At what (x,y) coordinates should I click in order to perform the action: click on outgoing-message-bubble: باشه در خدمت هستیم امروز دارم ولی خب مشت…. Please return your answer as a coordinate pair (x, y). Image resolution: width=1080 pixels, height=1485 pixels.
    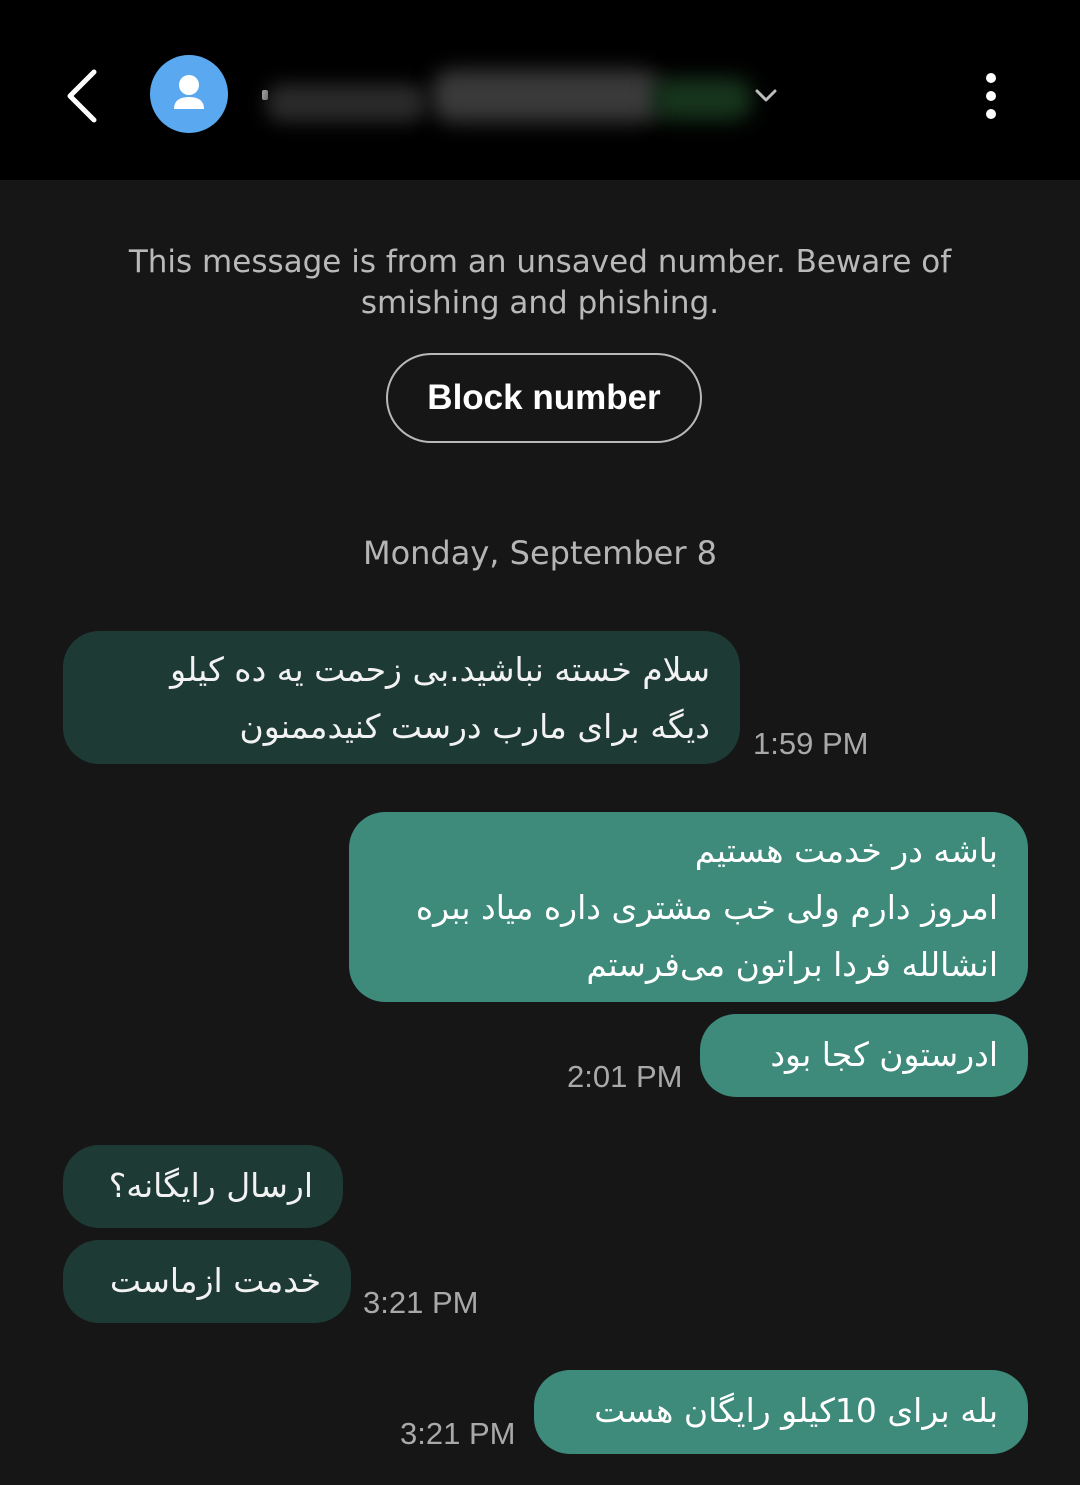
    Looking at the image, I should click on (688, 907).